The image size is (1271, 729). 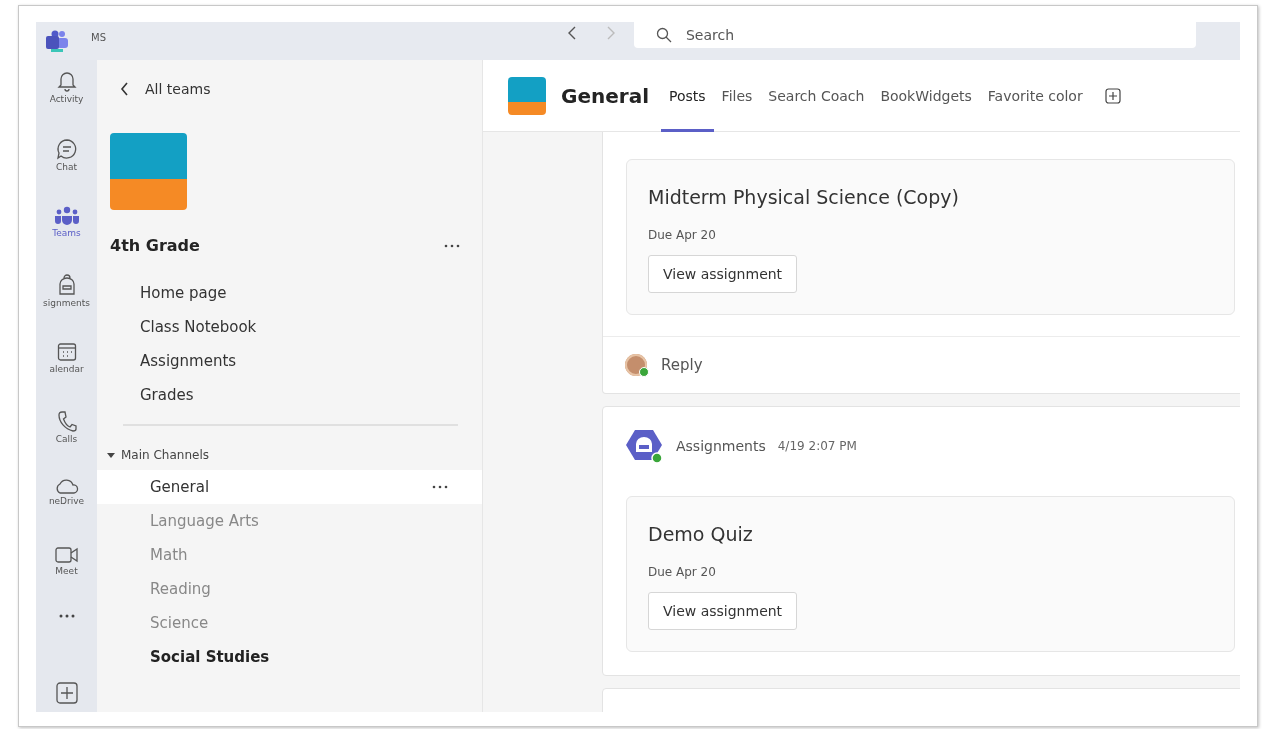 What do you see at coordinates (155, 245) in the screenshot?
I see `team-name: 4th Grade` at bounding box center [155, 245].